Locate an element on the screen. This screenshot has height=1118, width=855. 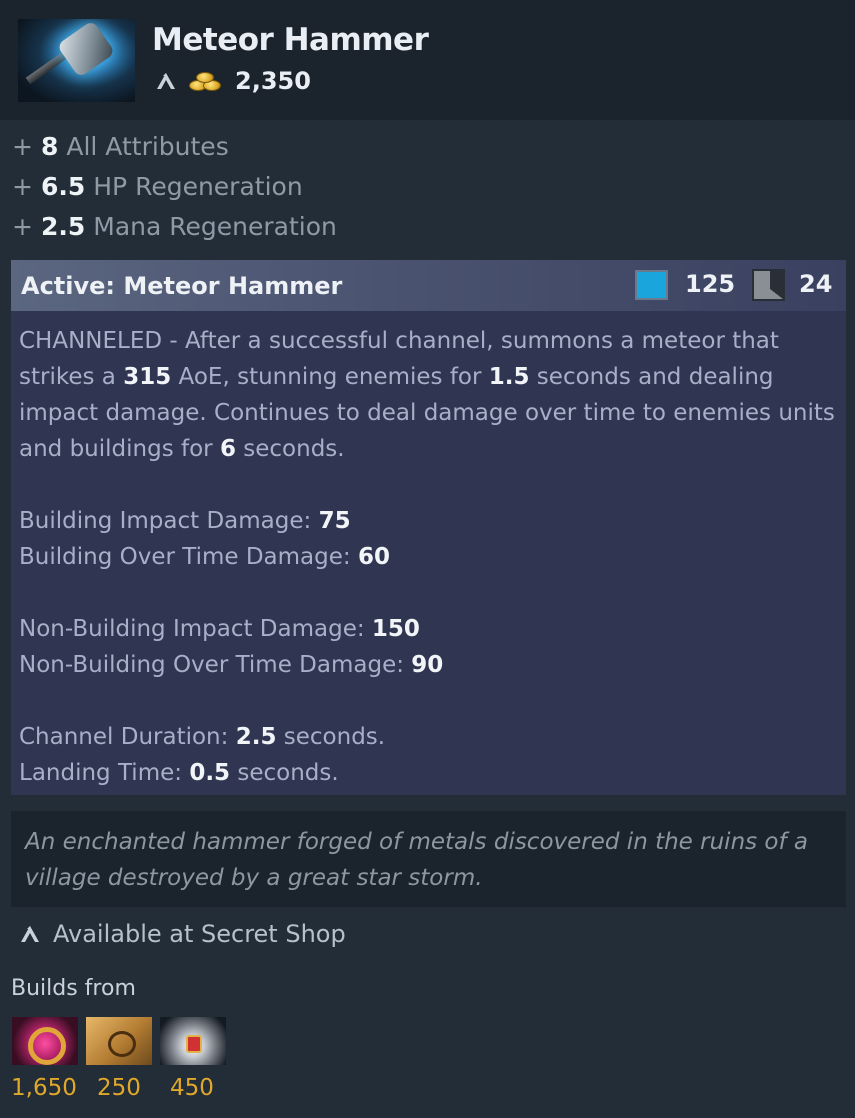
component-list is located at coordinates (123, 1041).